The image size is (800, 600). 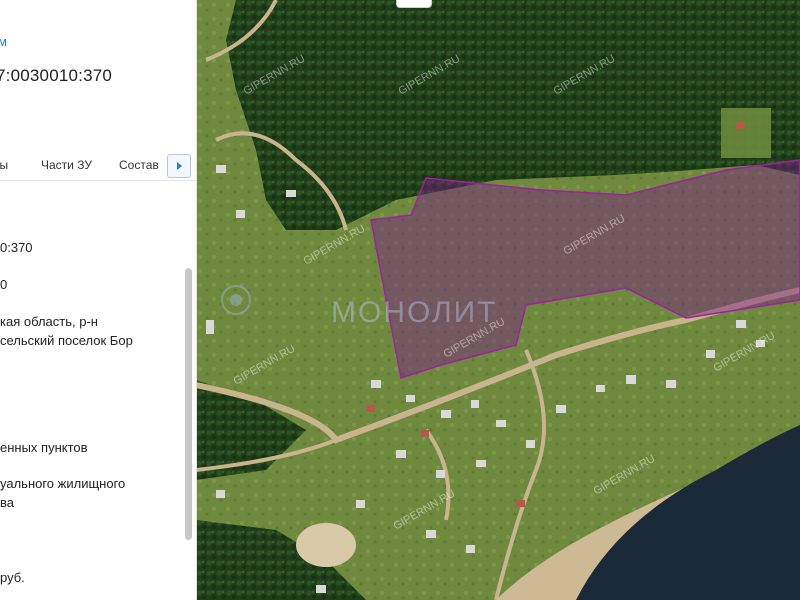 I want to click on info-use-line-2: ва, so click(x=7, y=502).